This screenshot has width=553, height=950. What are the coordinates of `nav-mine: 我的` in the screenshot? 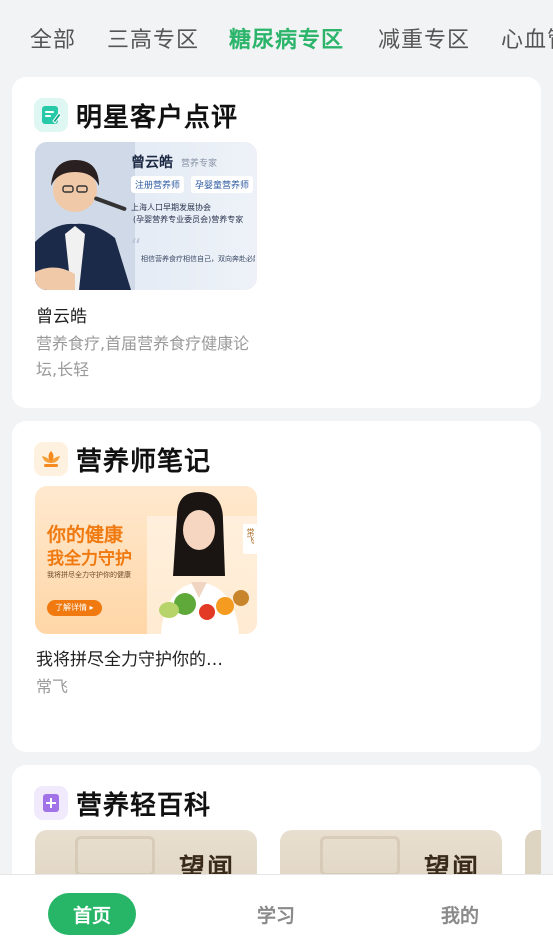 It's located at (460, 914).